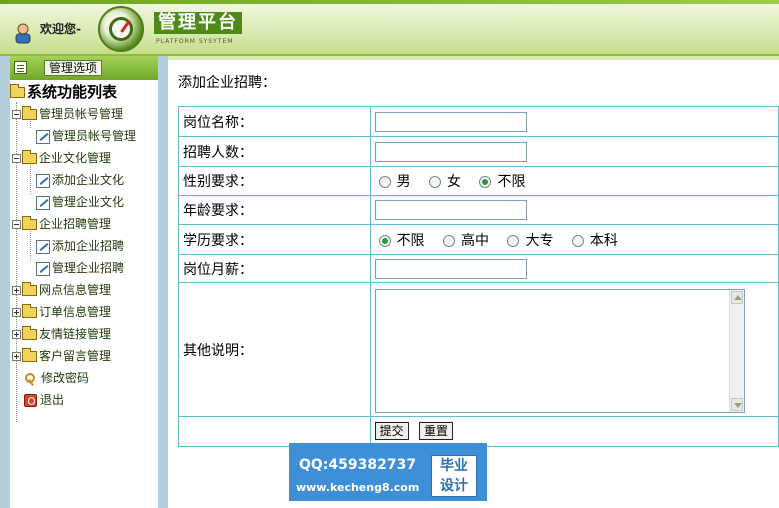 The width and height of the screenshot is (779, 508). Describe the element at coordinates (163, 282) in the screenshot. I see `sidebar-right-border` at that location.